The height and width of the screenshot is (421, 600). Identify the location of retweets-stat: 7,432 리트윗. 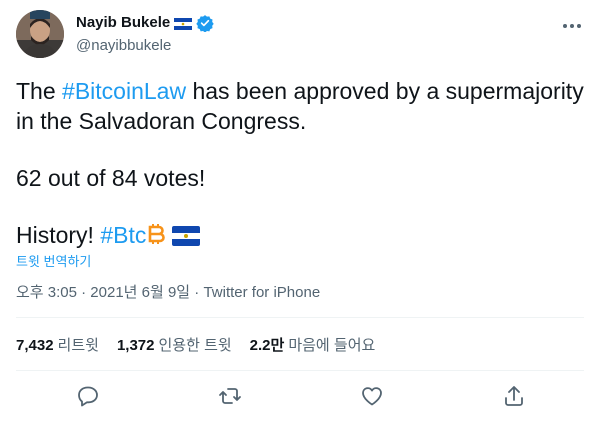
(57, 346).